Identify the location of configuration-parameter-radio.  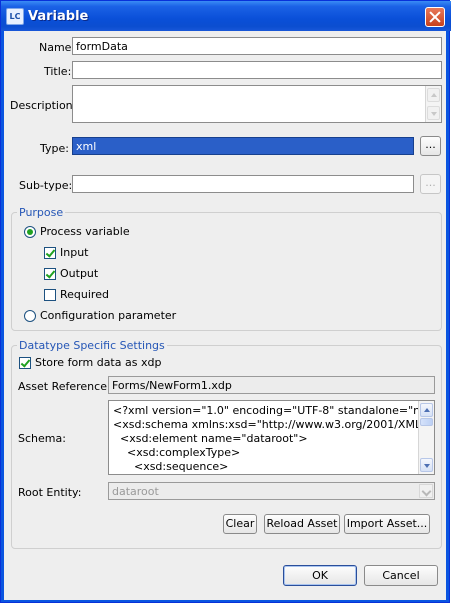
(30, 316).